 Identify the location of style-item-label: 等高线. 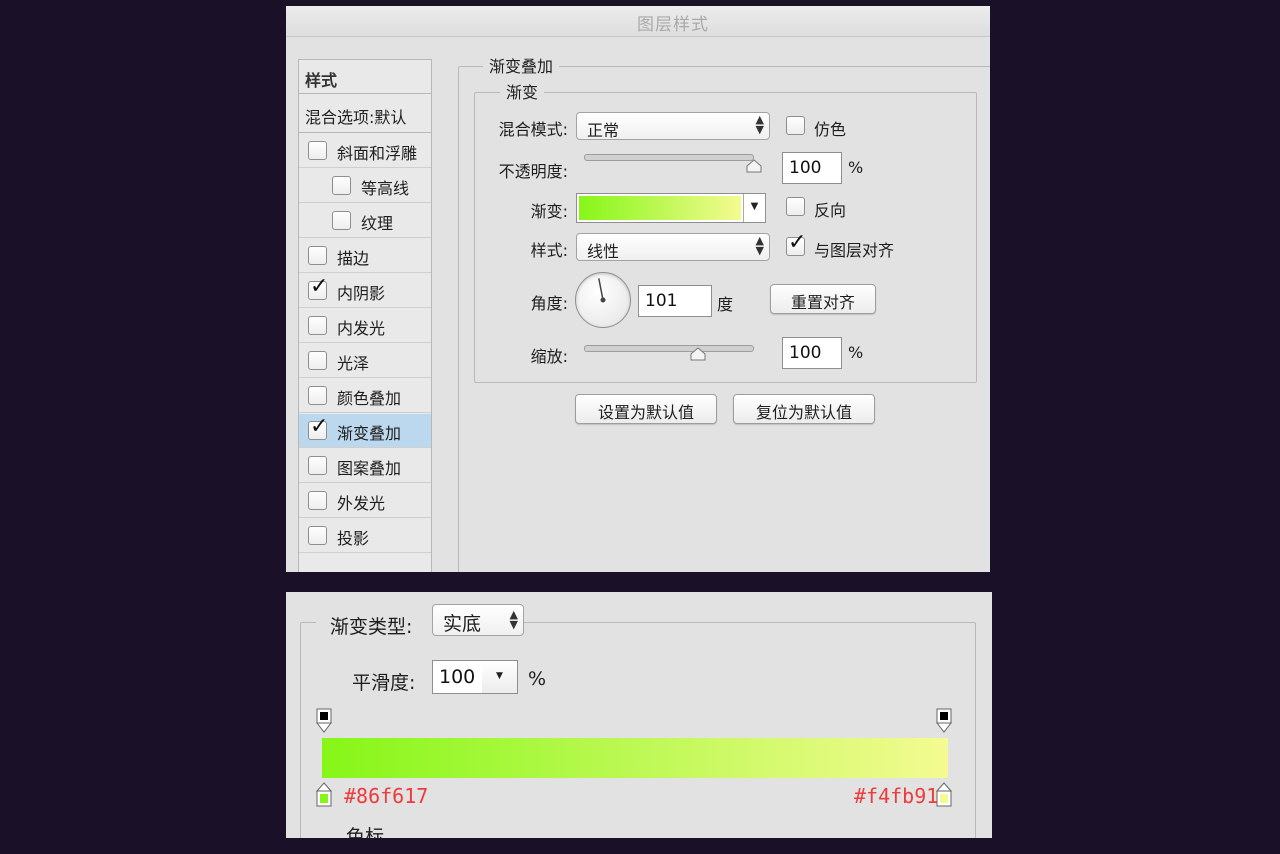
(385, 188).